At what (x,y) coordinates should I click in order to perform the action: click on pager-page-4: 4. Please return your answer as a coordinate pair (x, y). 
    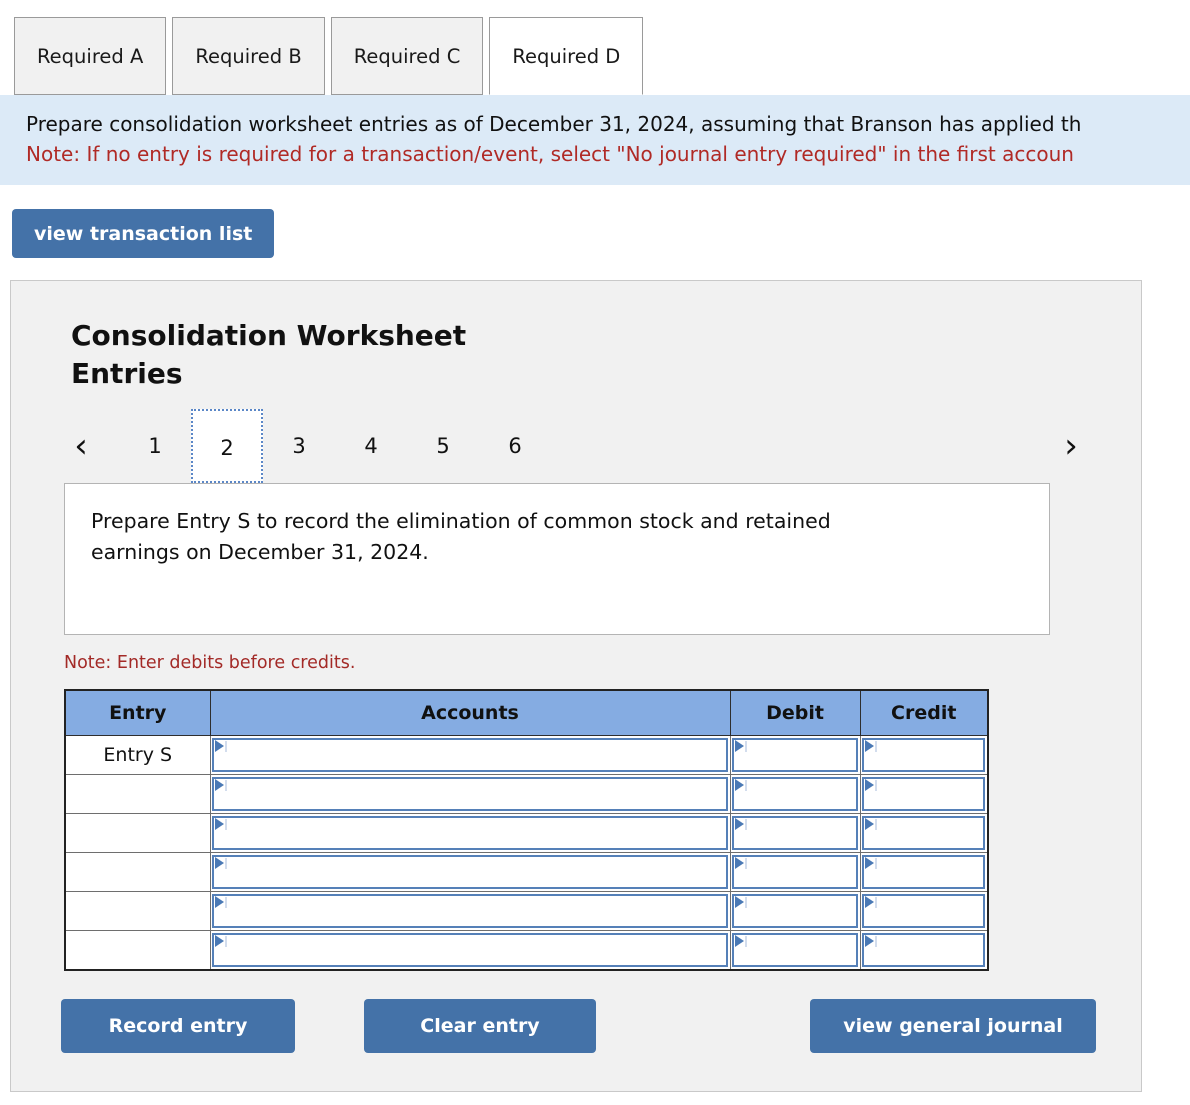
    Looking at the image, I should click on (371, 446).